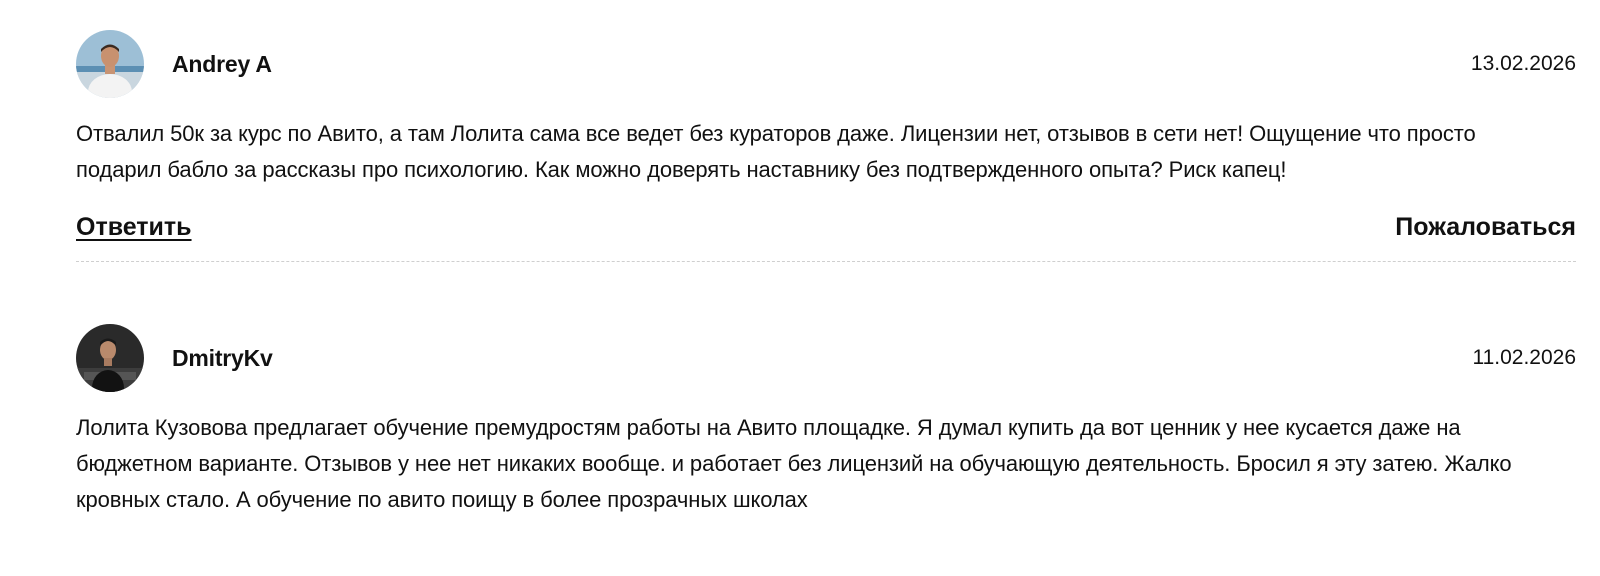 This screenshot has height=576, width=1600. What do you see at coordinates (222, 357) in the screenshot?
I see `review-author: DmitryKv` at bounding box center [222, 357].